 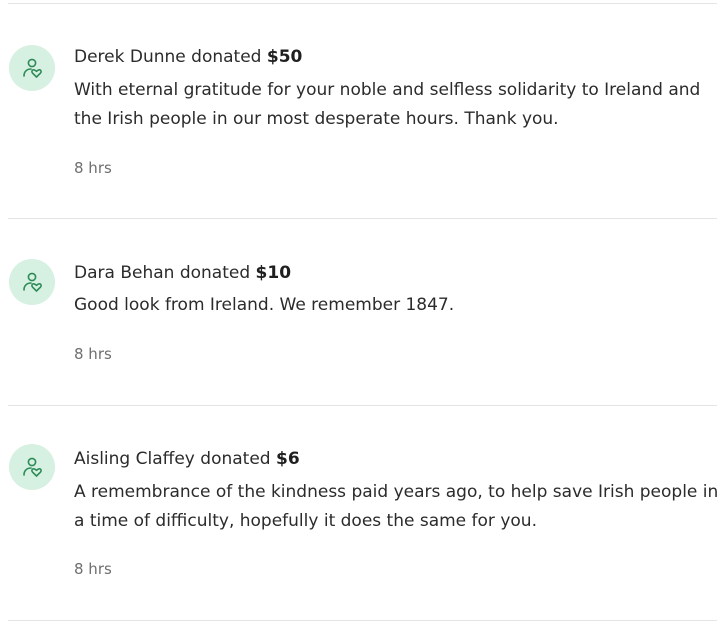 I want to click on donor-name: Derek Dunne, so click(x=130, y=57).